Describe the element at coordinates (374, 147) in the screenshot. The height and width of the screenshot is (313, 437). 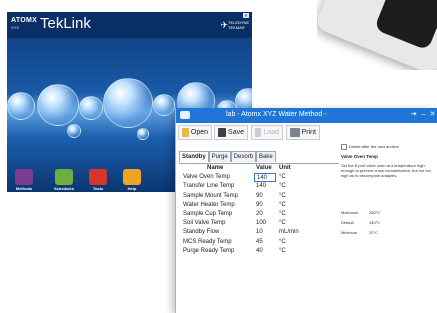
I see `checkbox-label: Delete after the next archive` at that location.